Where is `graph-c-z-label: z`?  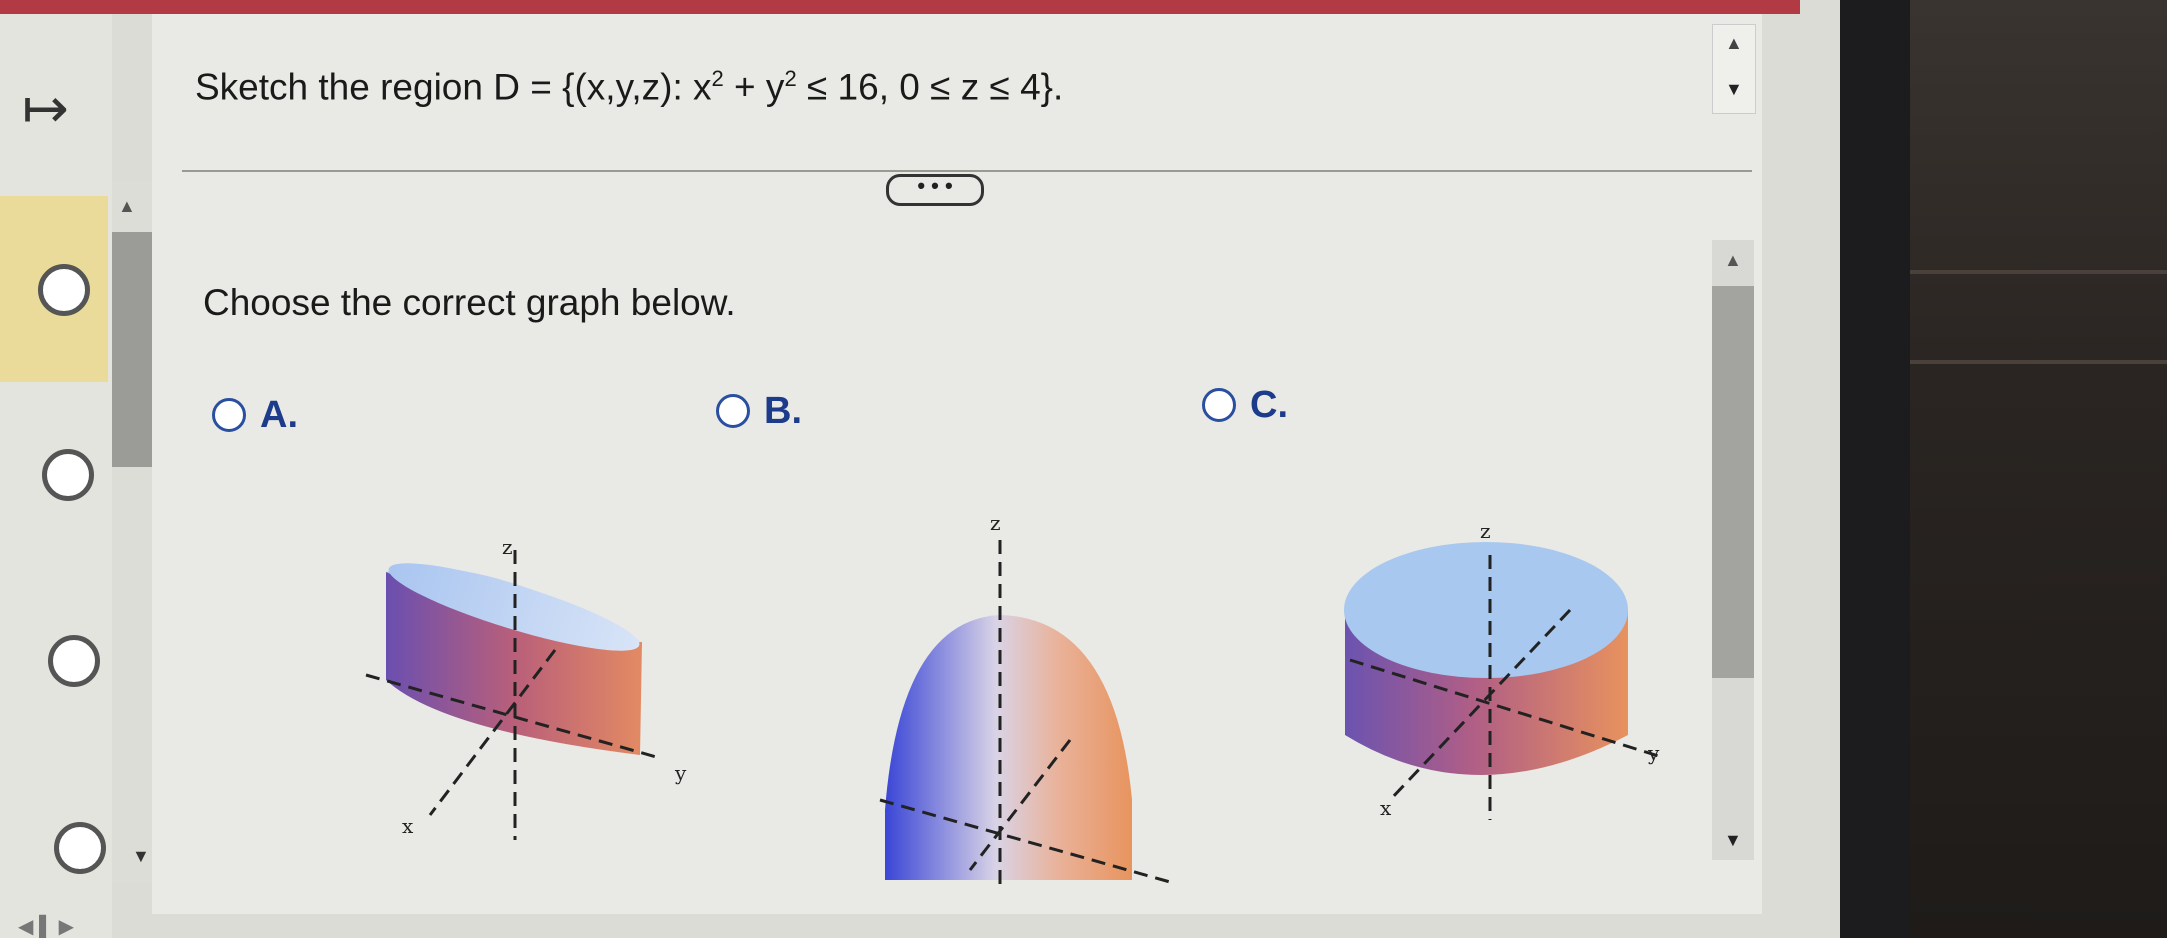 graph-c-z-label: z is located at coordinates (1485, 531).